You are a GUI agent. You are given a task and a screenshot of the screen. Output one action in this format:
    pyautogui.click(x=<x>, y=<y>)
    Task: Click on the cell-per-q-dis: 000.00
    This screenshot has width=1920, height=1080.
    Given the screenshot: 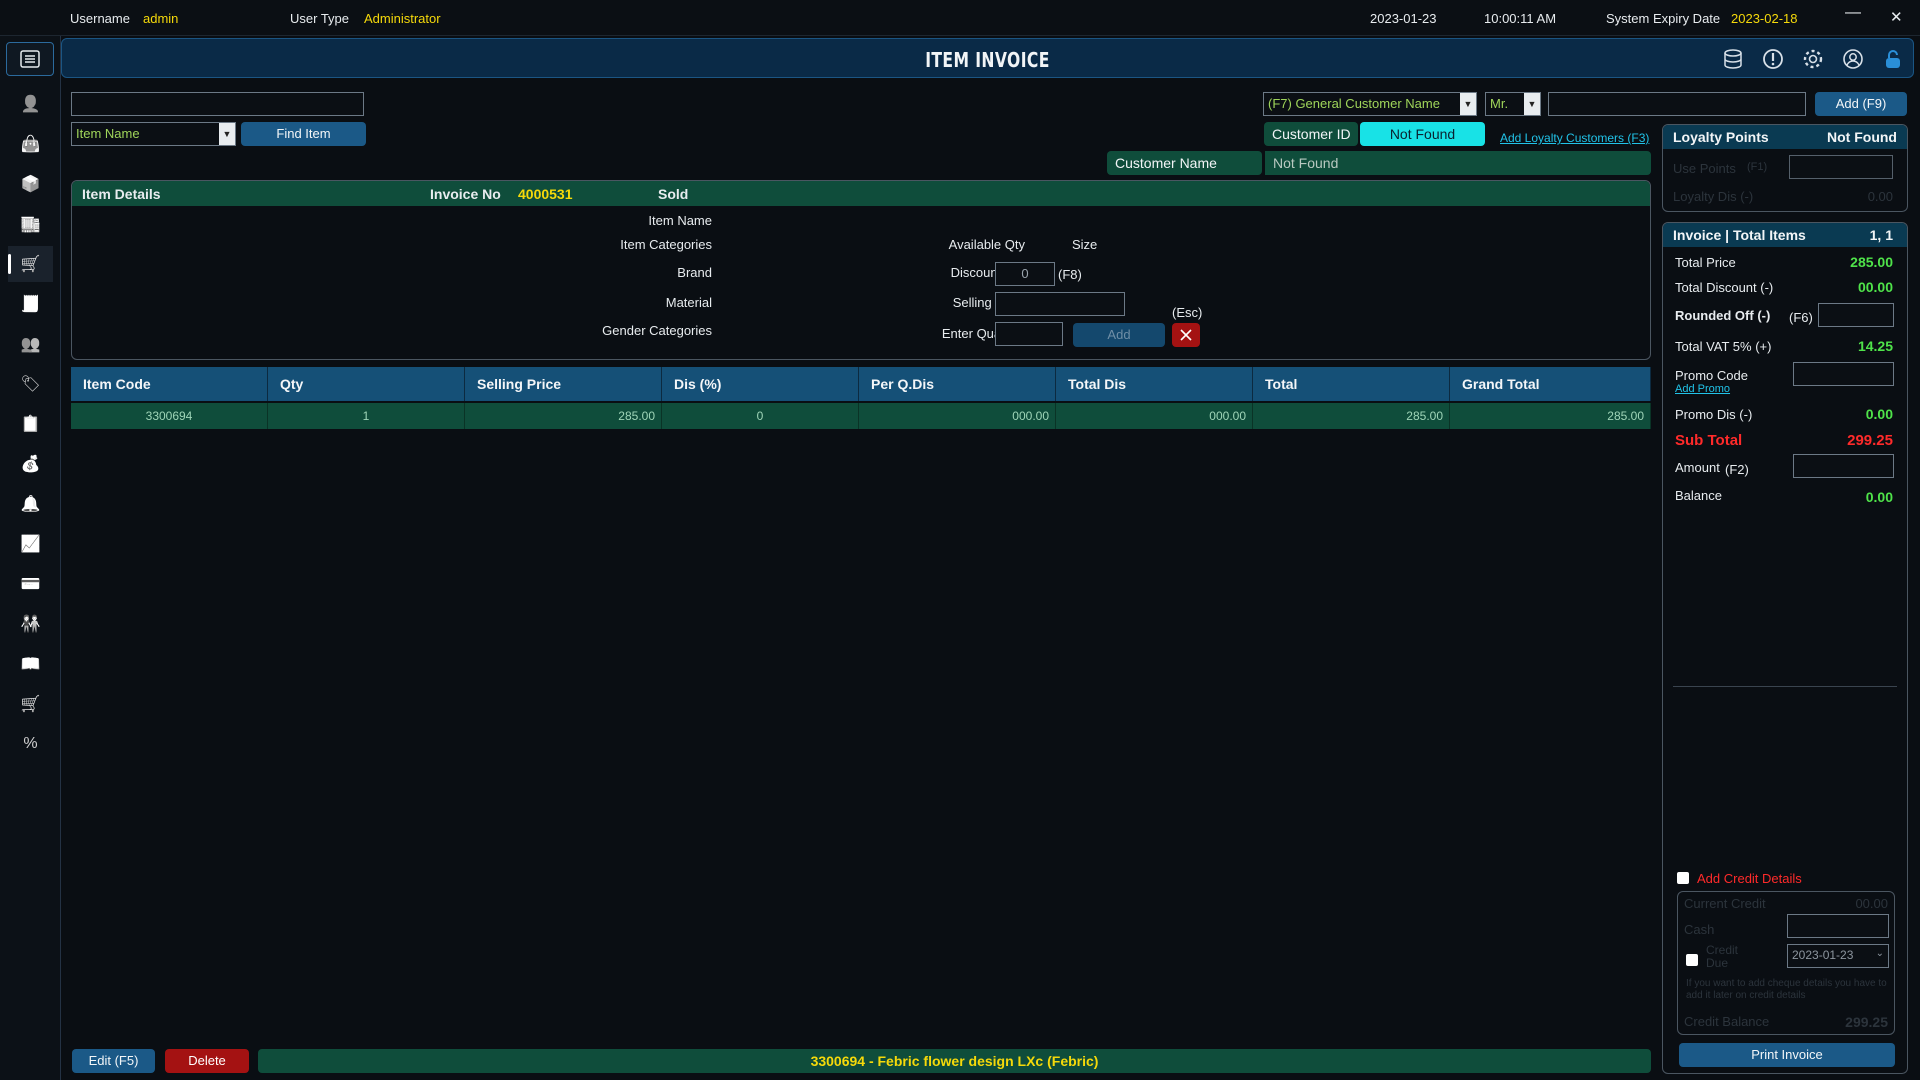 What is the action you would take?
    pyautogui.click(x=957, y=416)
    